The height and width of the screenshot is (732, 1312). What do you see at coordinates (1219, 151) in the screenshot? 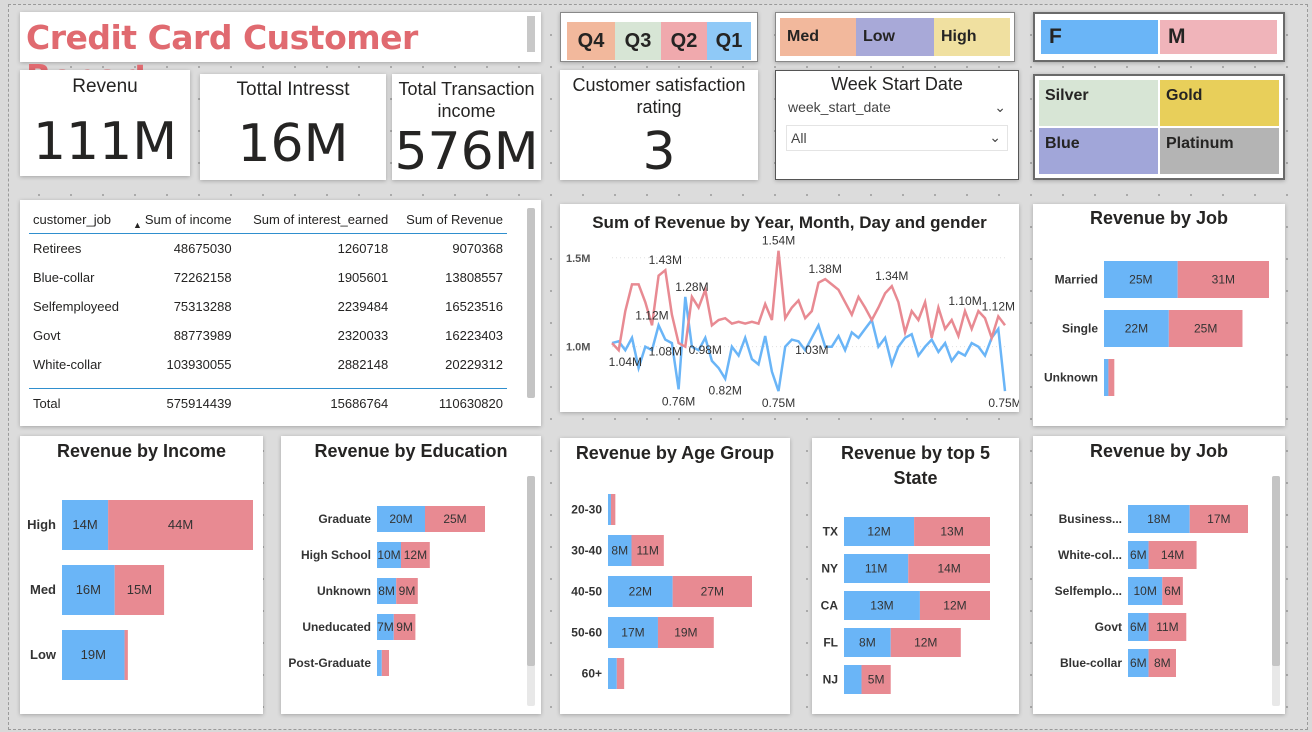
I see `card-platinum-button: Platinum` at bounding box center [1219, 151].